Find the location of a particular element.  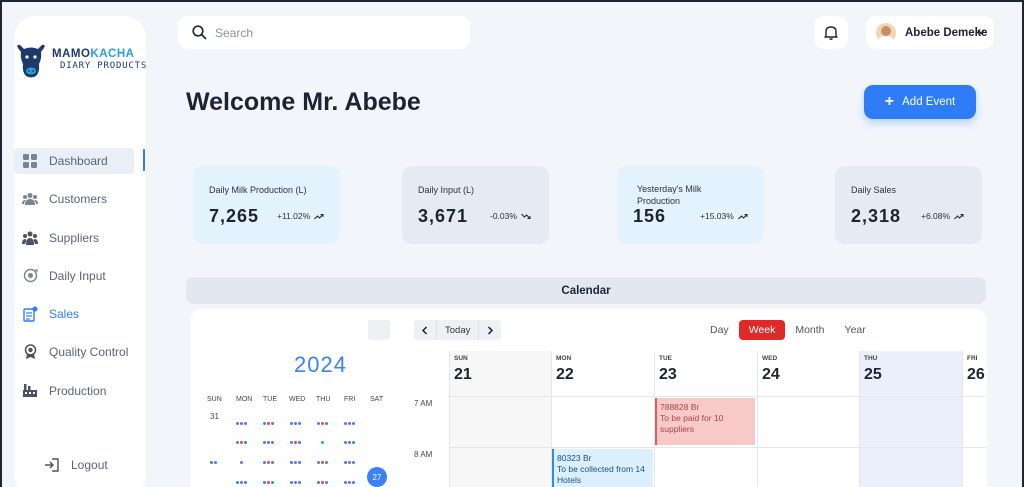

calendar-view-switcher: Day Week Month Year is located at coordinates (788, 330).